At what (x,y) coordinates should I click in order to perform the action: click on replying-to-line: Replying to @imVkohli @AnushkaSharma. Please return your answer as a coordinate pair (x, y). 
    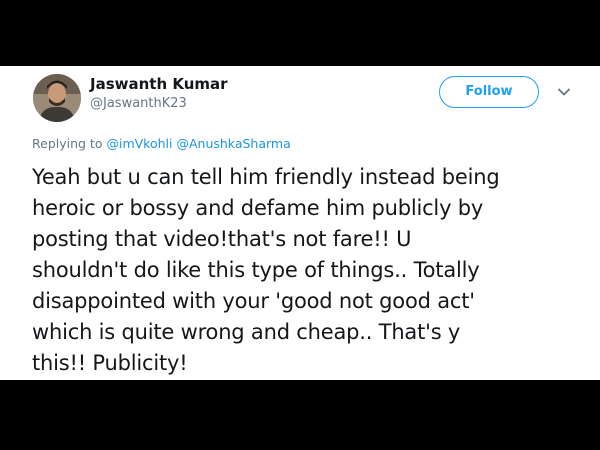
    Looking at the image, I should click on (161, 143).